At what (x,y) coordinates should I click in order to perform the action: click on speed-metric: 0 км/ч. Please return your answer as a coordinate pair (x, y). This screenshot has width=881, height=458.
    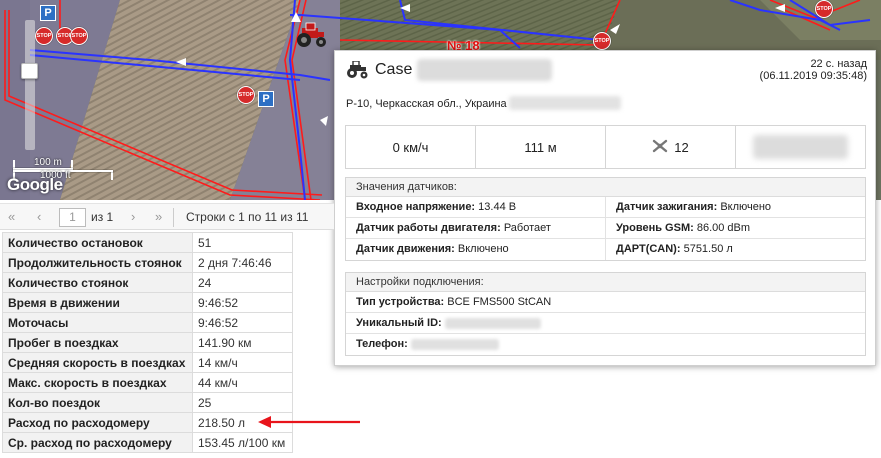
    Looking at the image, I should click on (411, 147).